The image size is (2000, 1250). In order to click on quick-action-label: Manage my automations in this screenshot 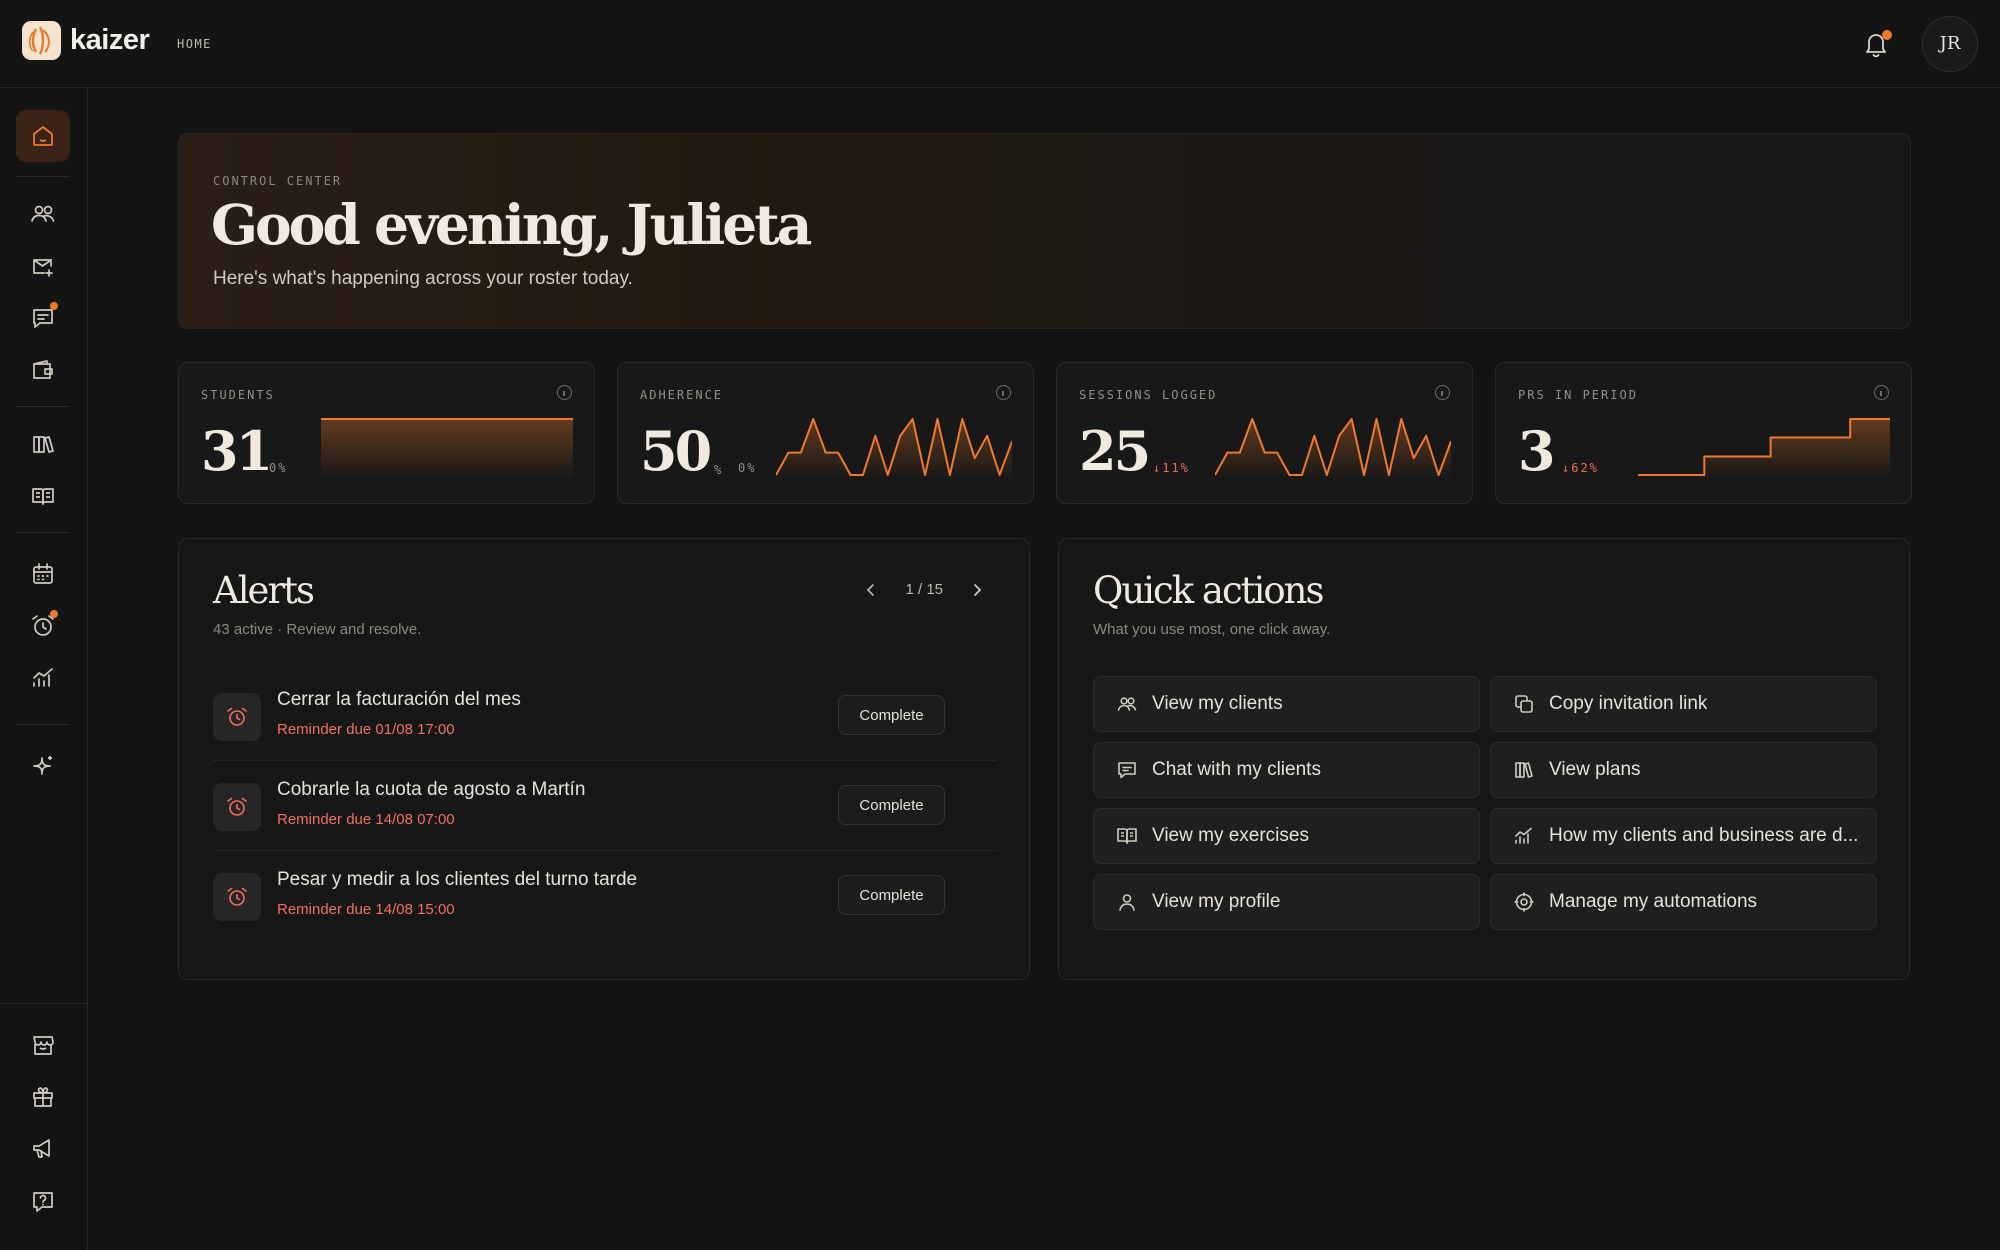, I will do `click(1653, 901)`.